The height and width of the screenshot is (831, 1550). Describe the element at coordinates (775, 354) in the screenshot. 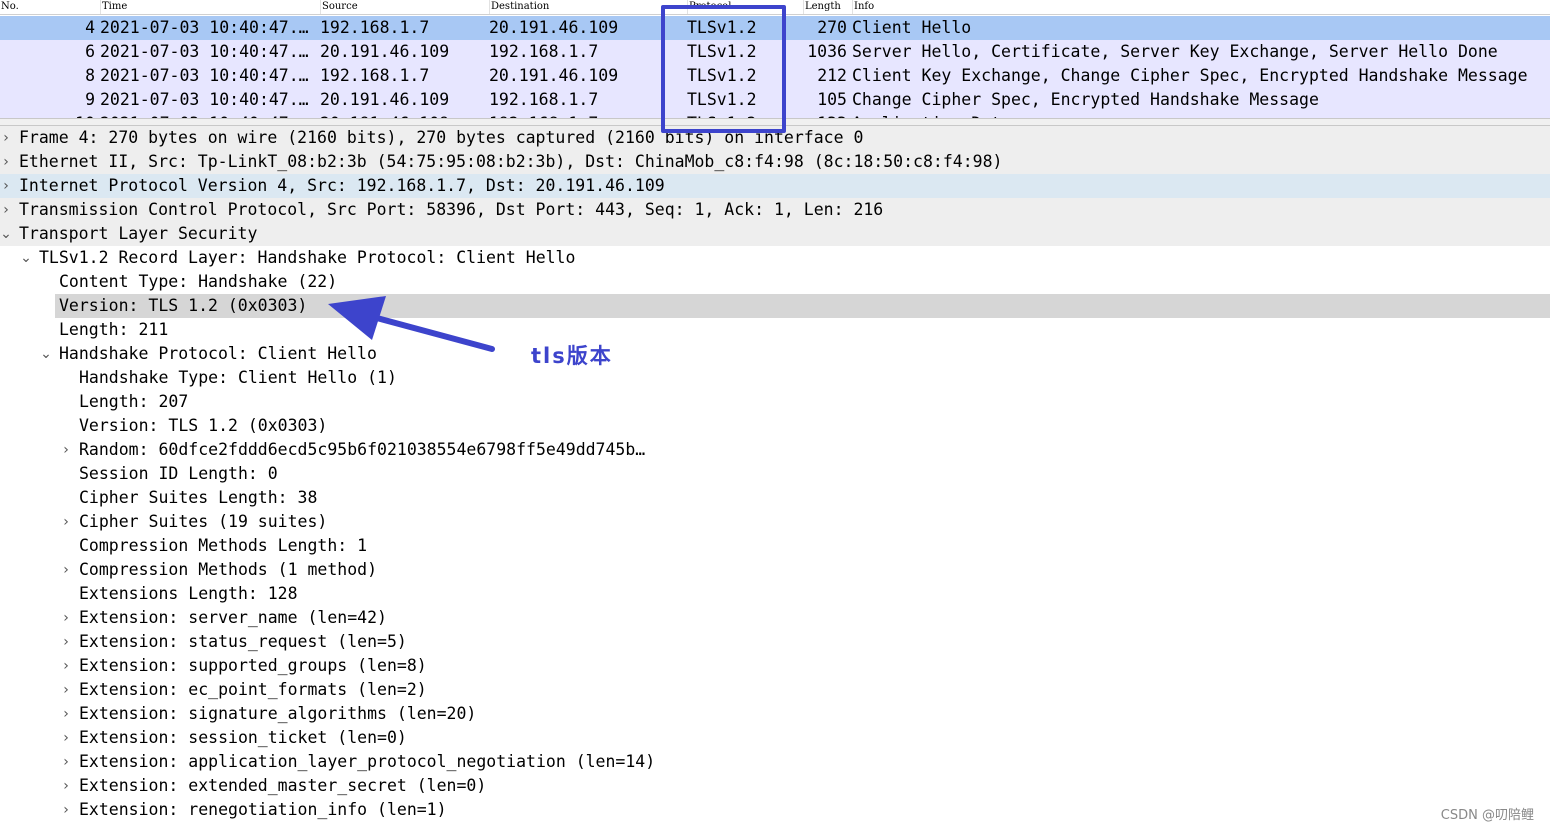

I see `detail-row: ⌄ Handshake Protocol: Client Hello` at that location.